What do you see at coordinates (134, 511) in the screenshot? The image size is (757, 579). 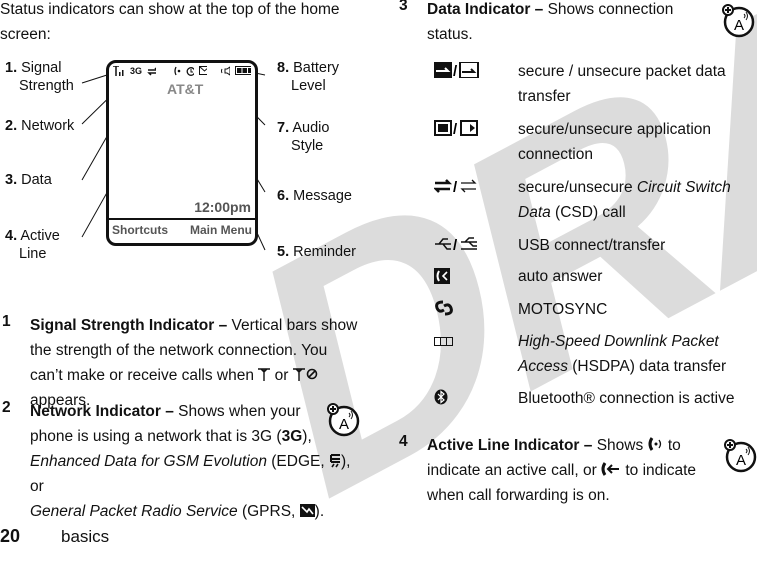 I see `item-text: General Packet Radio Service` at bounding box center [134, 511].